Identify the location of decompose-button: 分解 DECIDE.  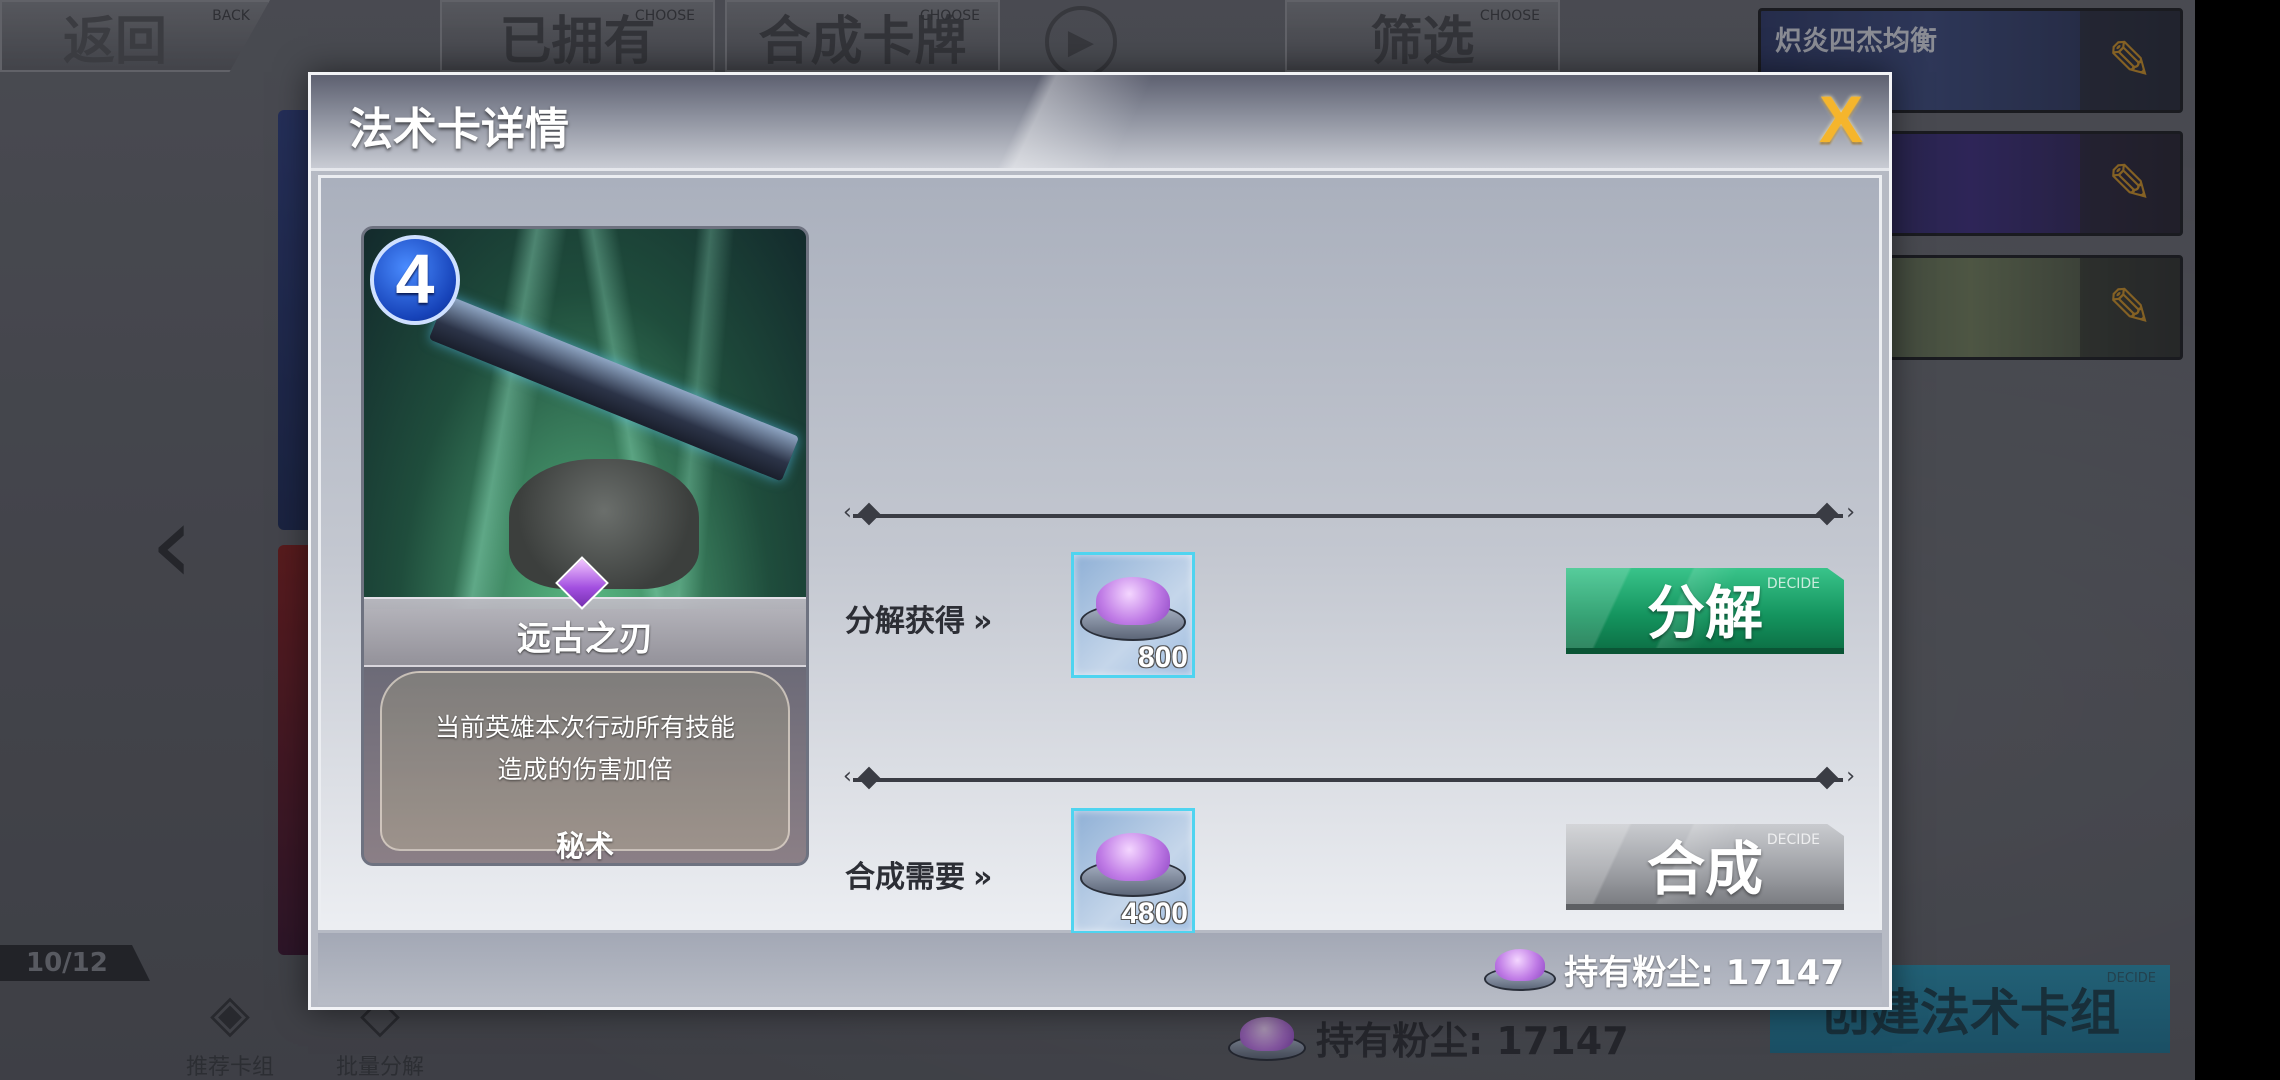
(1705, 611).